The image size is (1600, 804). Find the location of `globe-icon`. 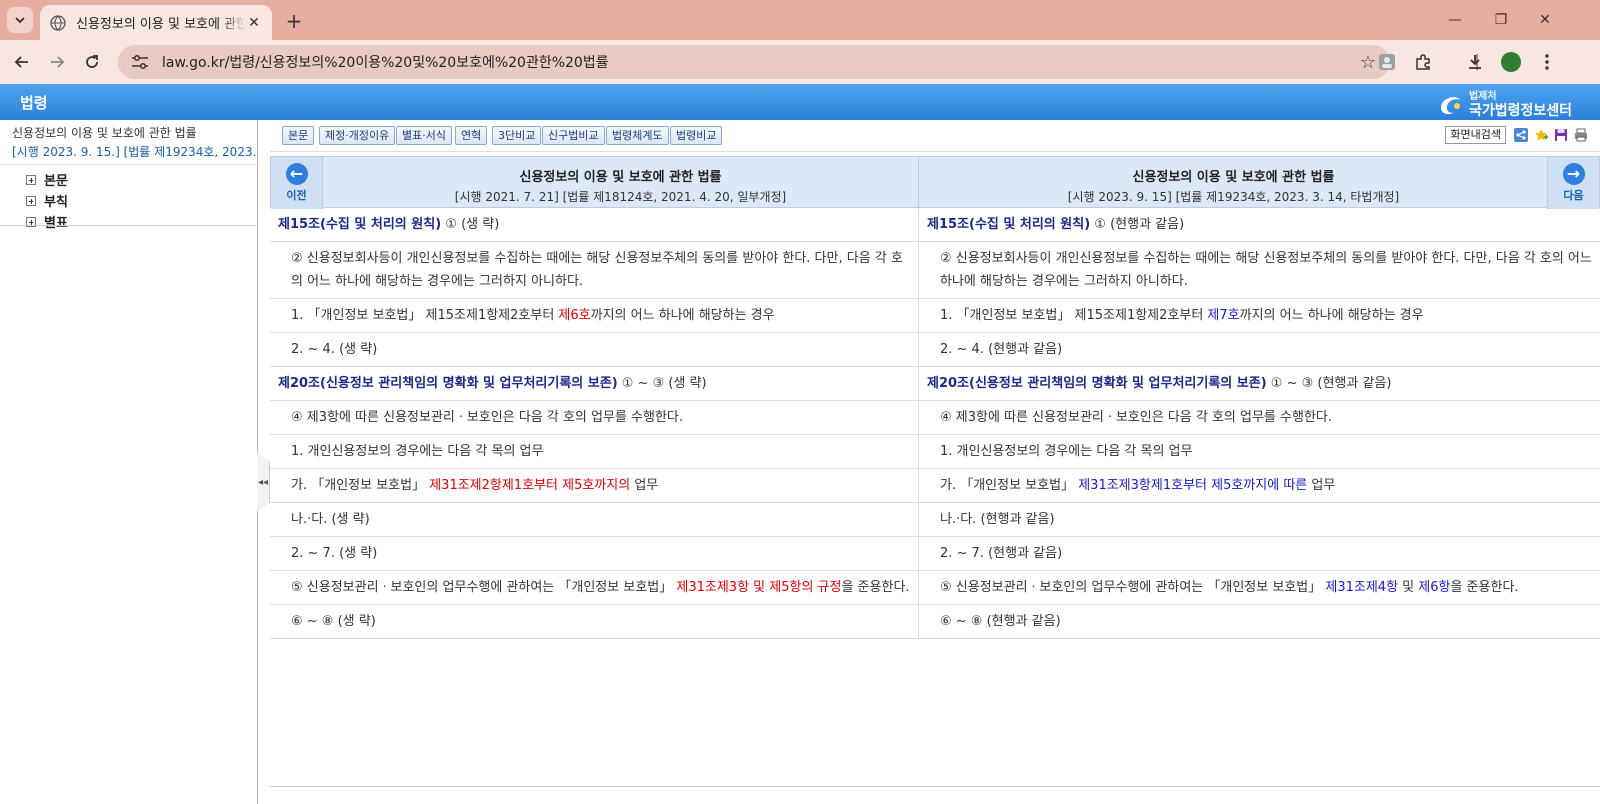

globe-icon is located at coordinates (58, 22).